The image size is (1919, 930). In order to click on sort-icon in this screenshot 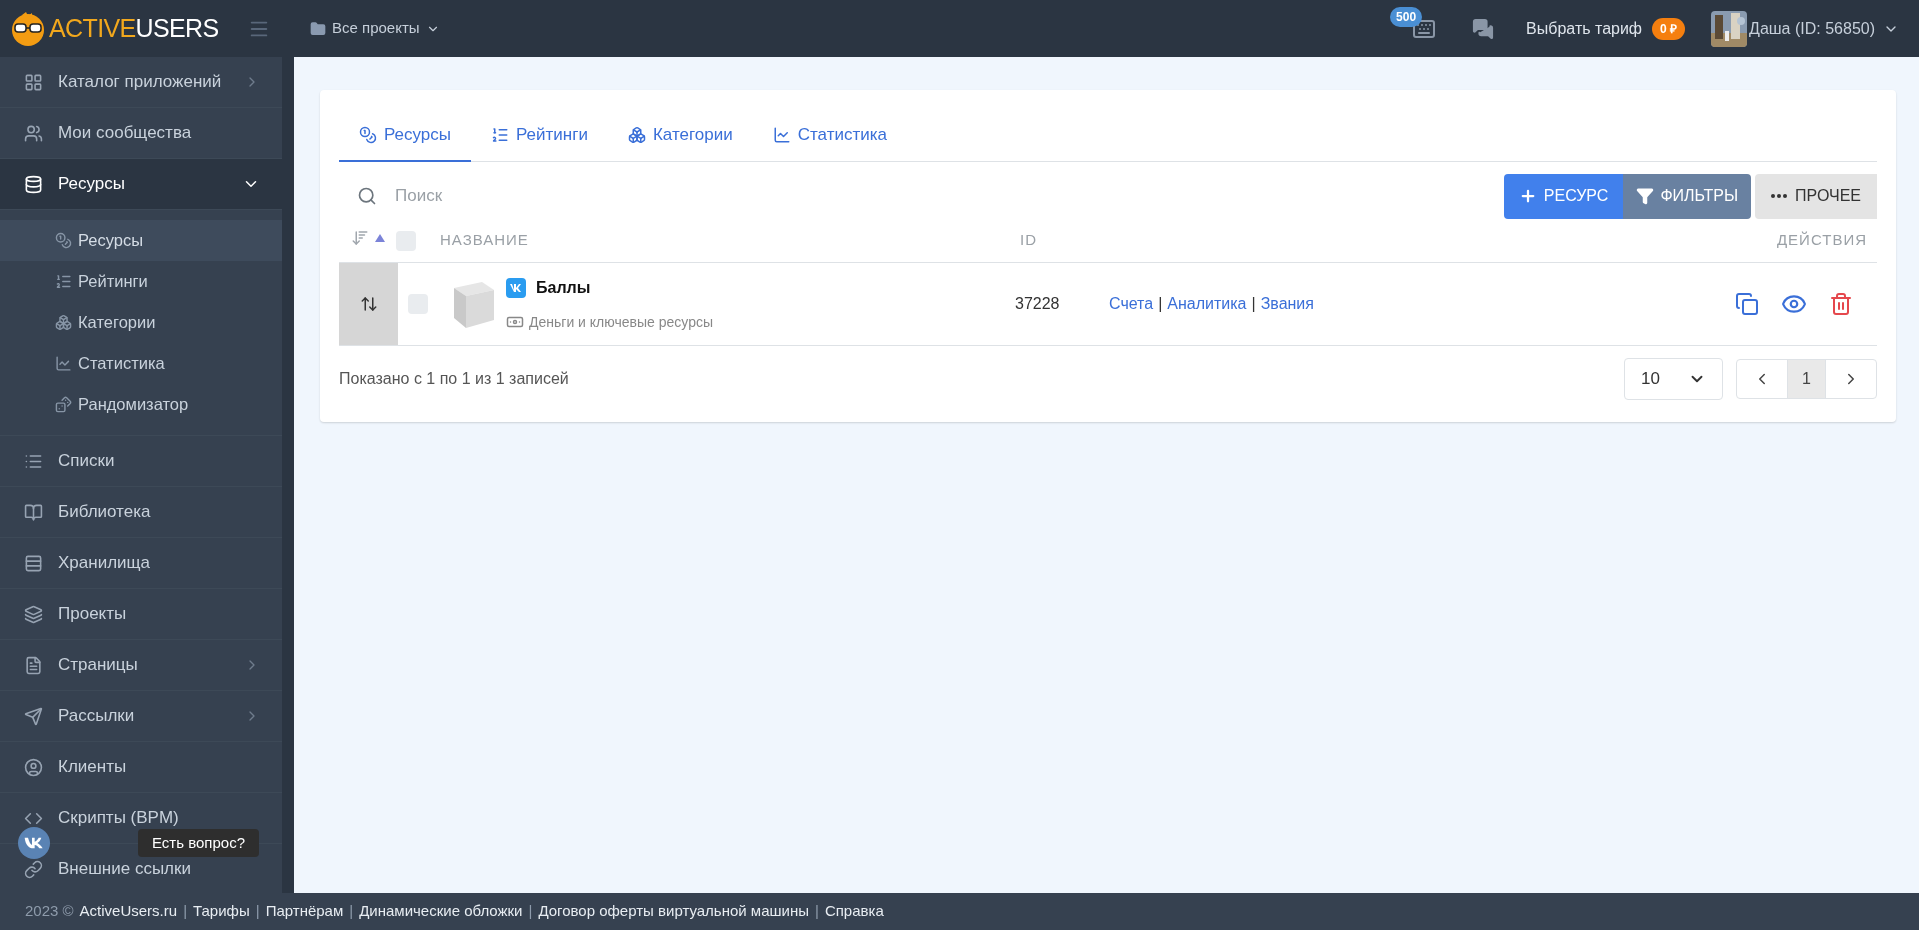, I will do `click(359, 237)`.